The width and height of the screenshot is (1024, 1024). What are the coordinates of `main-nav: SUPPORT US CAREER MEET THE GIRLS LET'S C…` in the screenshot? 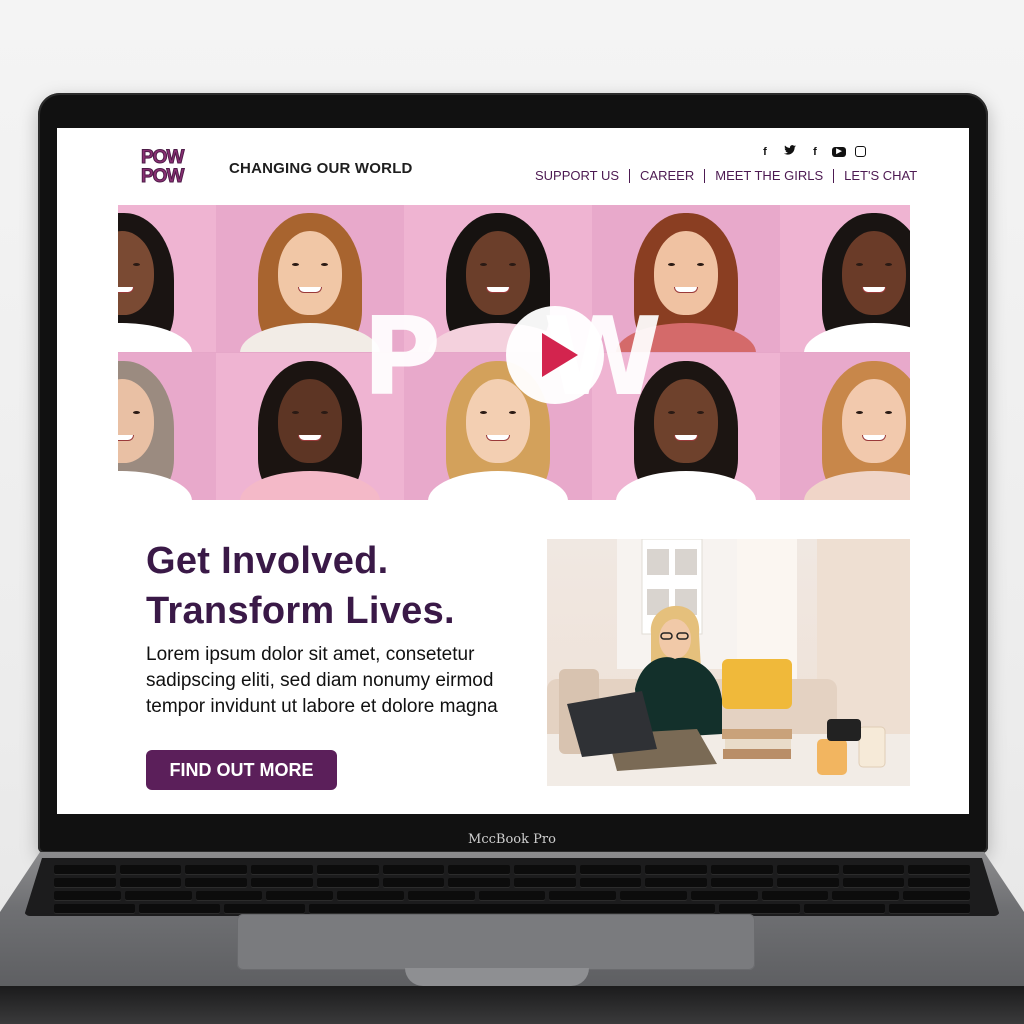 It's located at (726, 176).